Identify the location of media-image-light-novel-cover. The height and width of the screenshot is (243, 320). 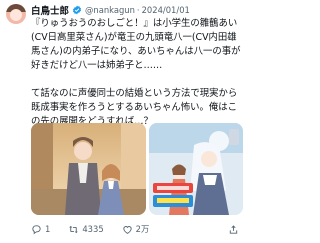
(196, 169).